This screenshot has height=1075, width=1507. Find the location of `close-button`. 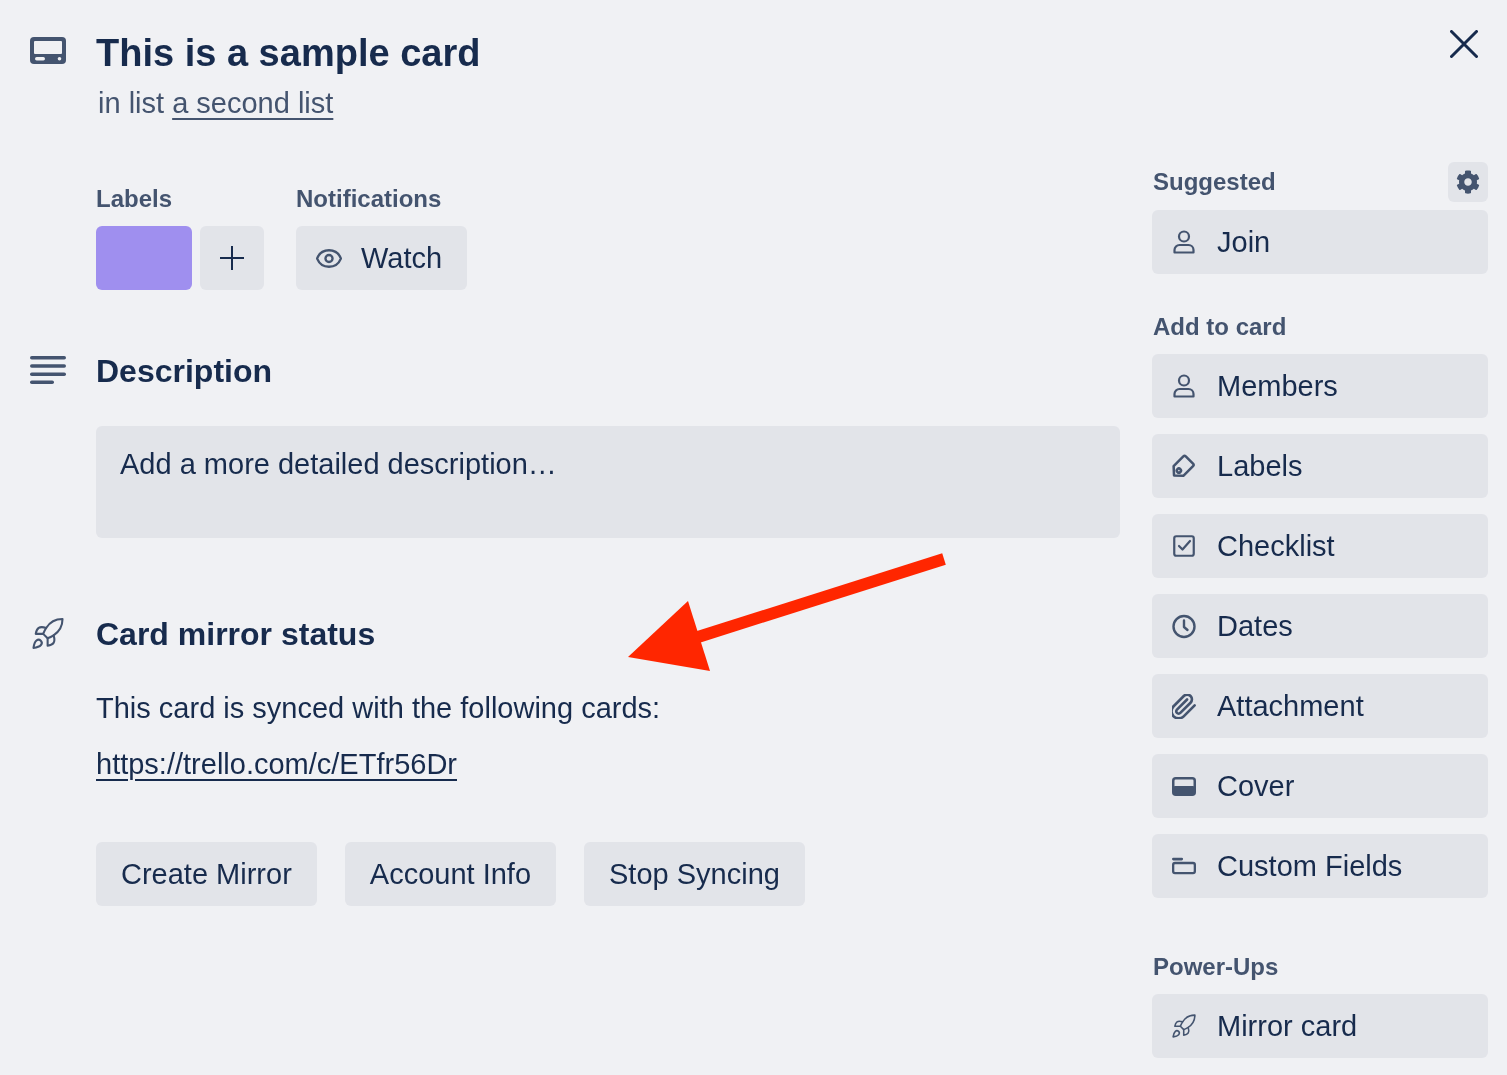

close-button is located at coordinates (1464, 44).